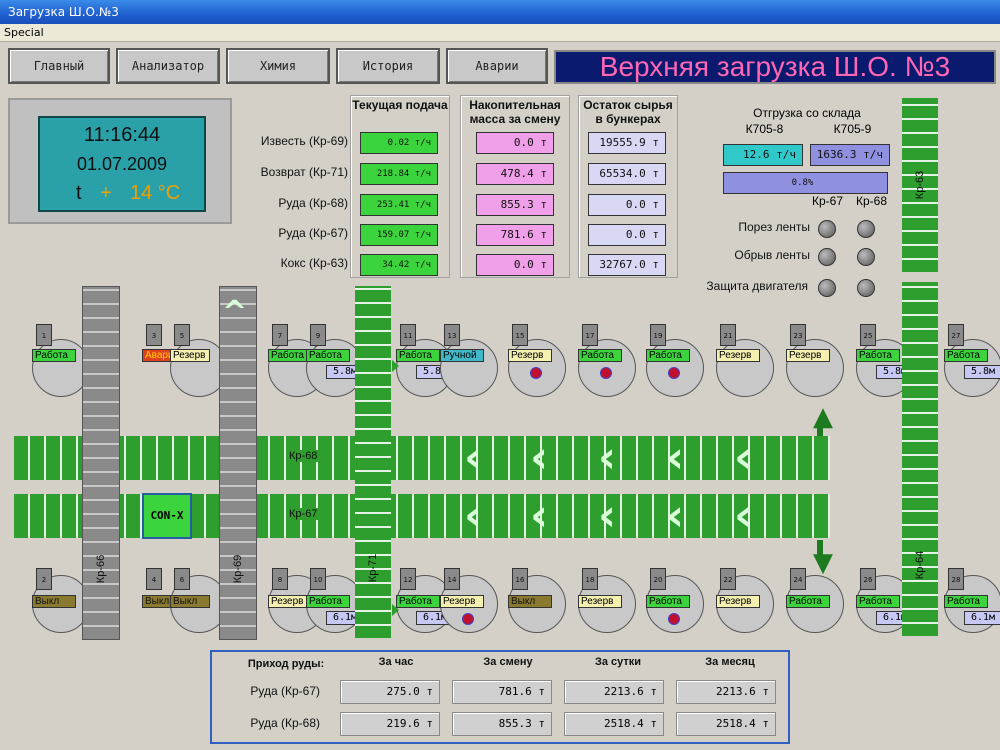 This screenshot has width=1000, height=750. What do you see at coordinates (868, 335) in the screenshot?
I see `top-bunker-number: 25` at bounding box center [868, 335].